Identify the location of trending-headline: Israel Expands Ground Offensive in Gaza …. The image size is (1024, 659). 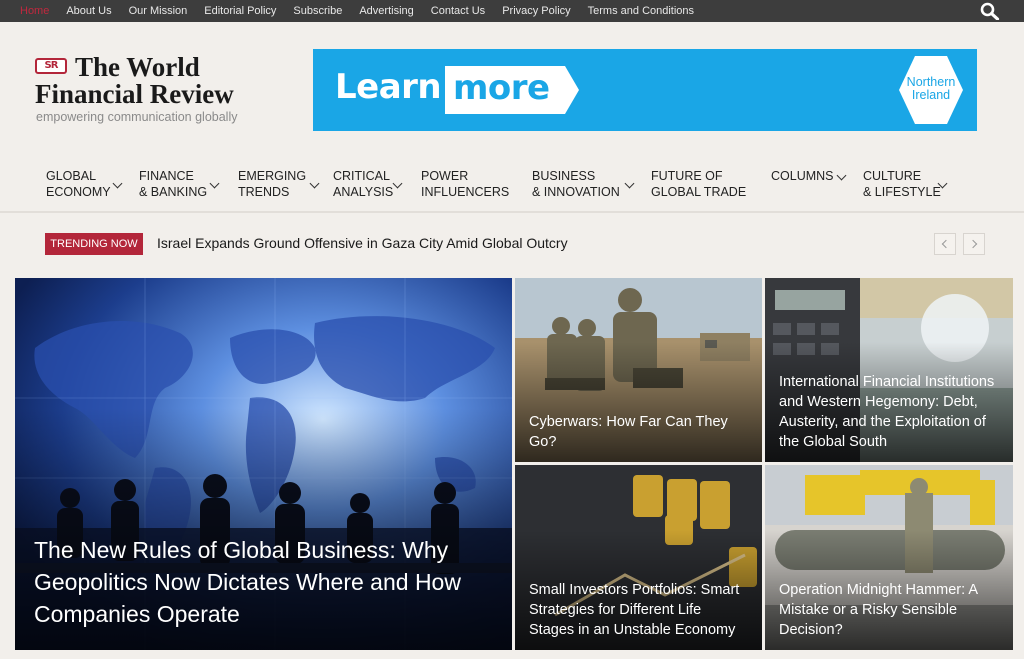
(362, 243).